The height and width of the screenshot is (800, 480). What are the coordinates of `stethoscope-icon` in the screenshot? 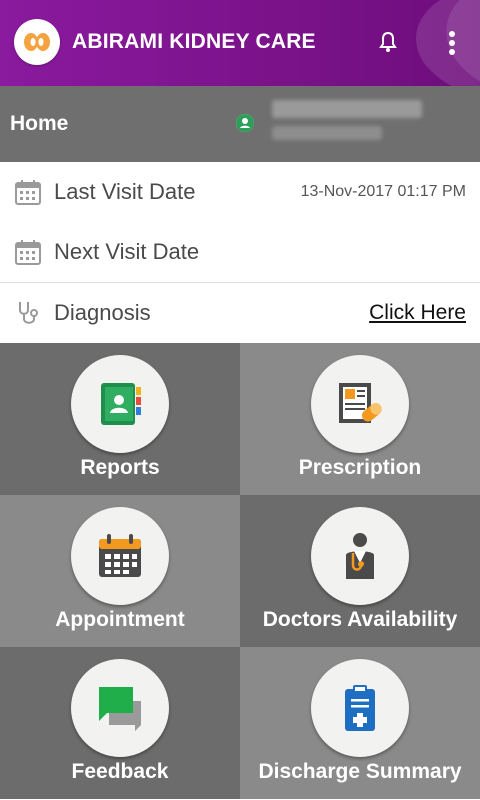 It's located at (28, 313).